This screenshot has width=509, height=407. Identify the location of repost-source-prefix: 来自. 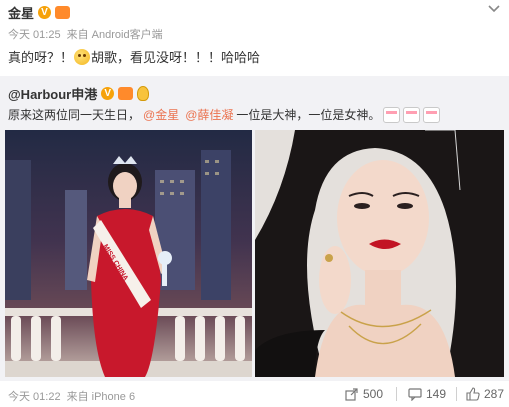
(77, 397).